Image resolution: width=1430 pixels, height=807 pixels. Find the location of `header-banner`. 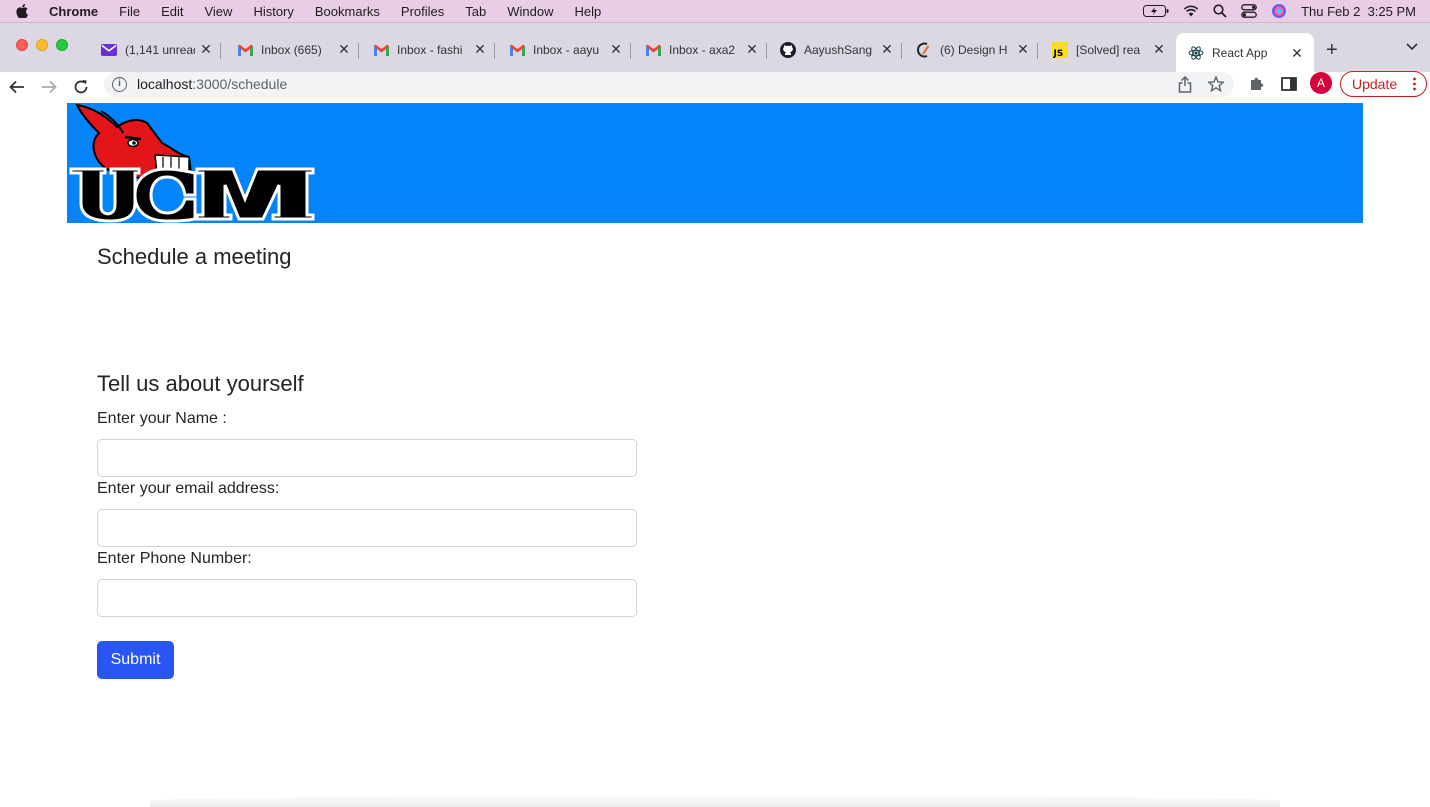

header-banner is located at coordinates (715, 163).